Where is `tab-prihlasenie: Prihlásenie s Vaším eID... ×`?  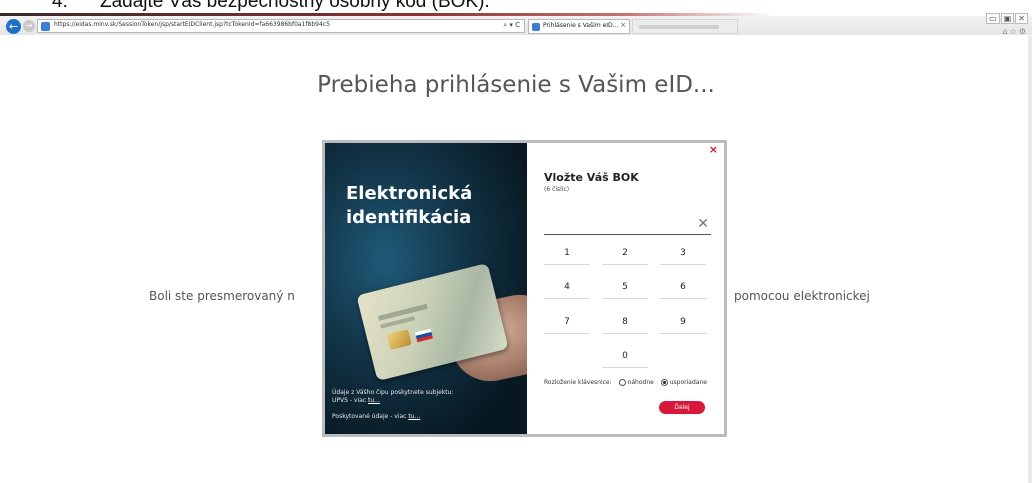
tab-prihlasenie: Prihlásenie s Vaším eID... × is located at coordinates (579, 26).